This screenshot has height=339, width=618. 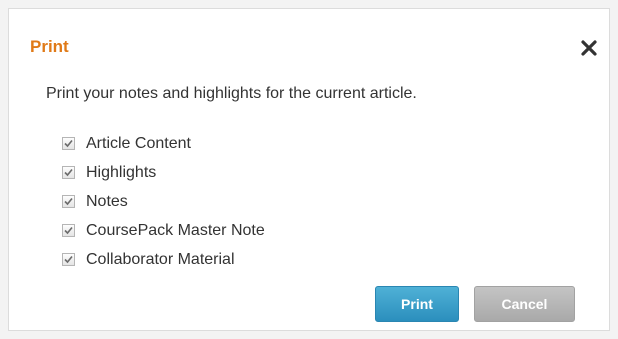 I want to click on highlights-checkbox, so click(x=68, y=172).